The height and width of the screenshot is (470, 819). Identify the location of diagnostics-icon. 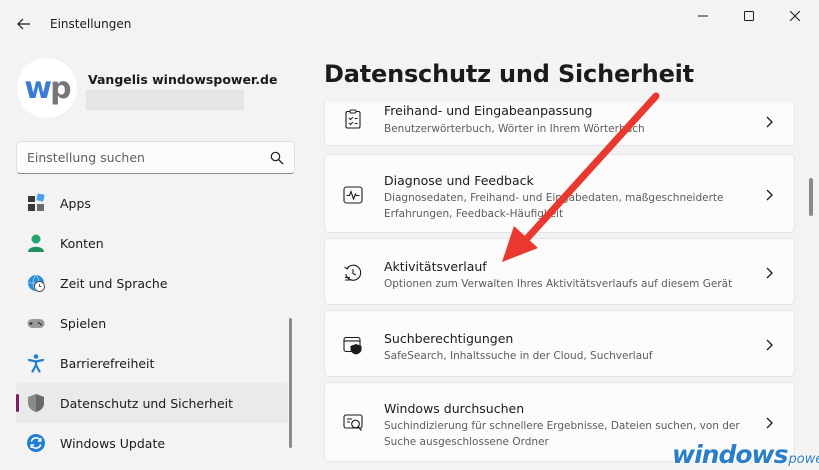
(353, 195).